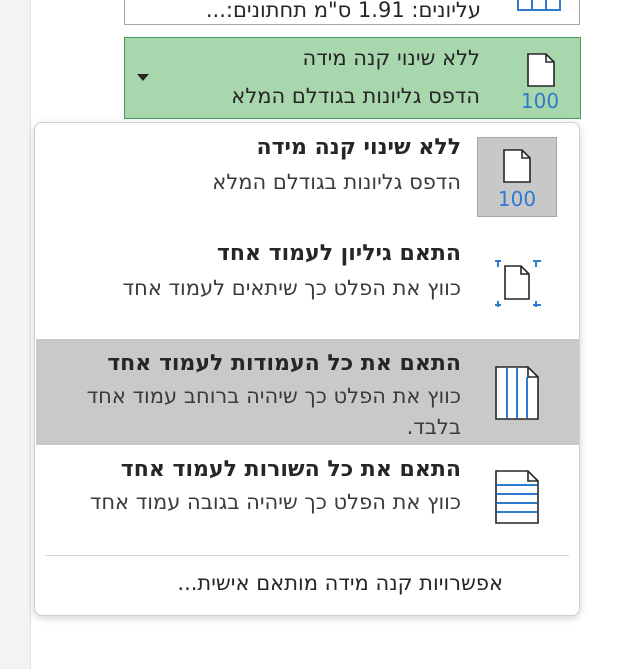 This screenshot has height=669, width=629. I want to click on scaling-dropdown-title: ללא שינוי קנה מידה, so click(391, 58).